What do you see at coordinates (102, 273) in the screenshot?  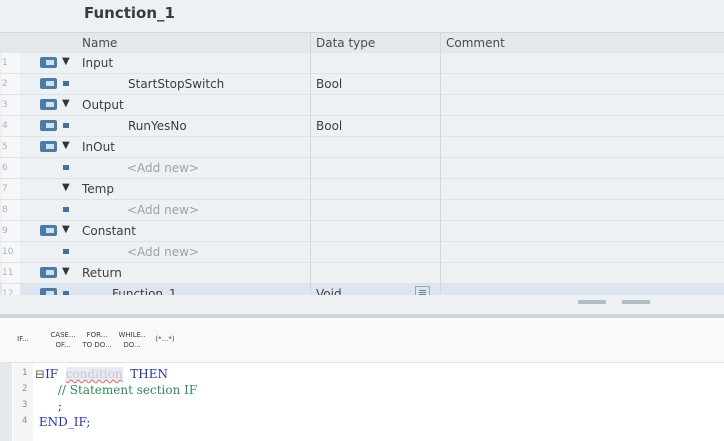 I see `section-name: Return` at bounding box center [102, 273].